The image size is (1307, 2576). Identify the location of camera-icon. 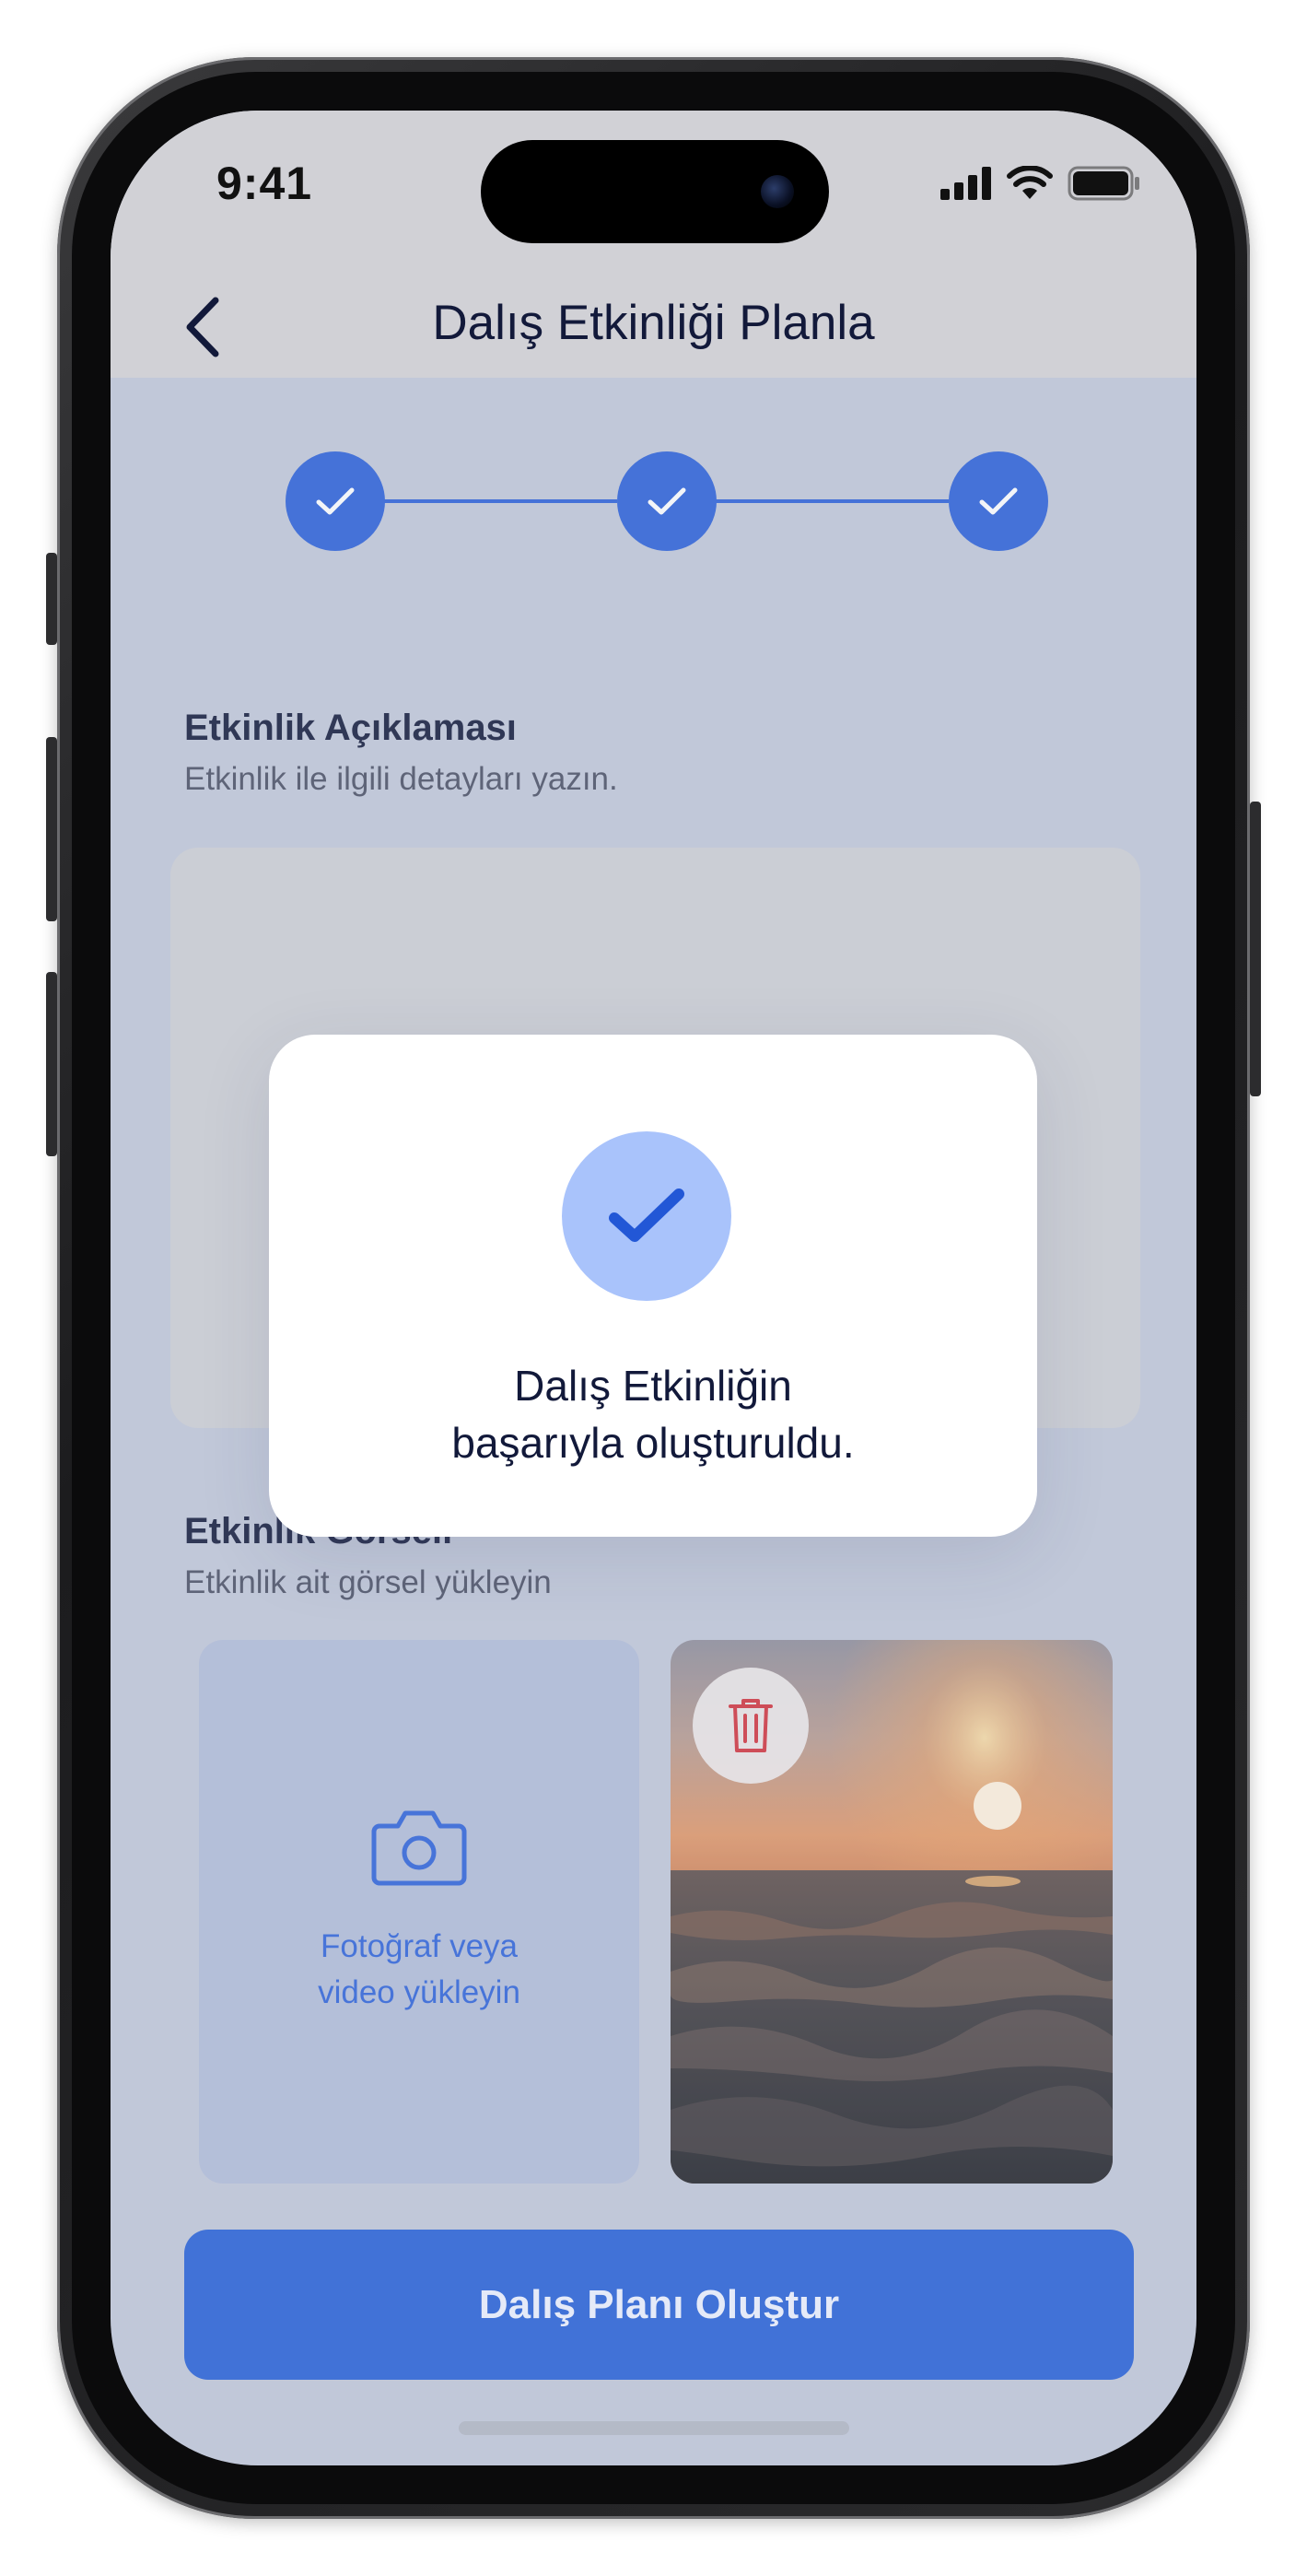
(419, 1848).